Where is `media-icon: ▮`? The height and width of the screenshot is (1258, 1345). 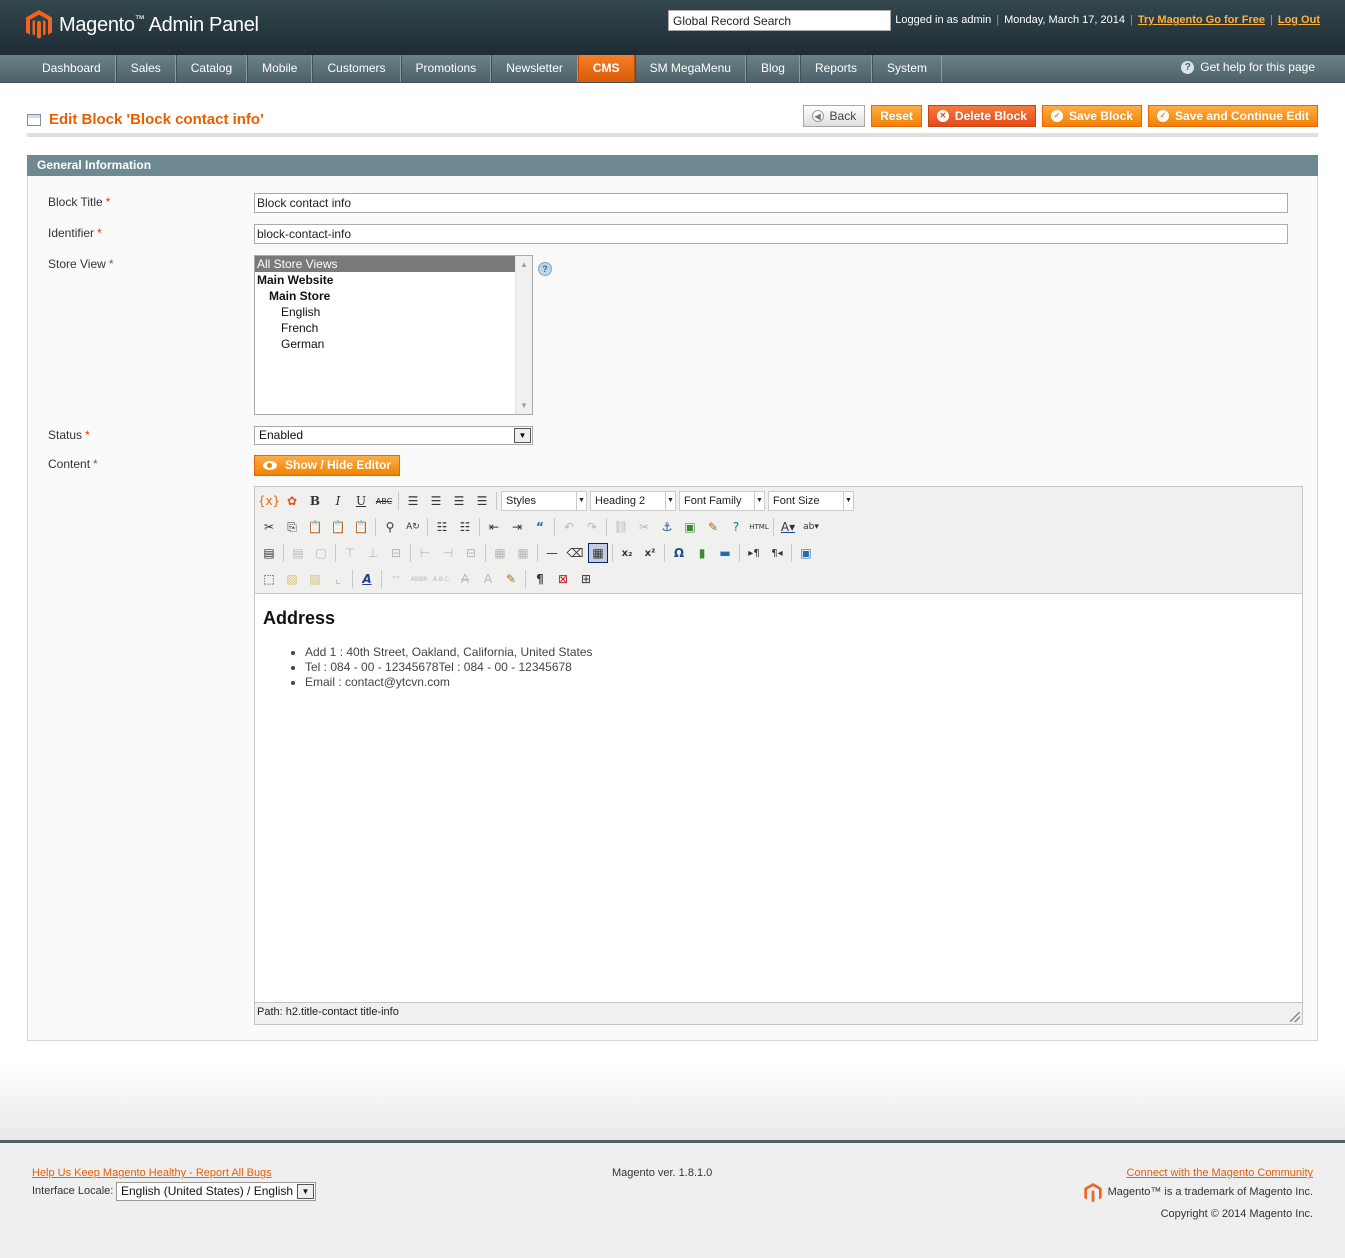 media-icon: ▮ is located at coordinates (702, 553).